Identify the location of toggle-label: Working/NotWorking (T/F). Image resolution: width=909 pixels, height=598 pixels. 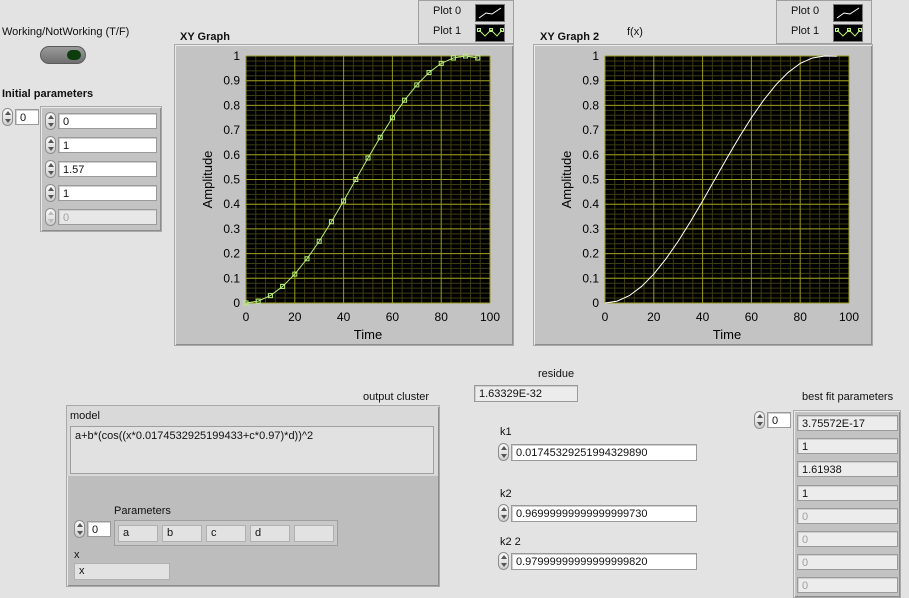
(66, 32).